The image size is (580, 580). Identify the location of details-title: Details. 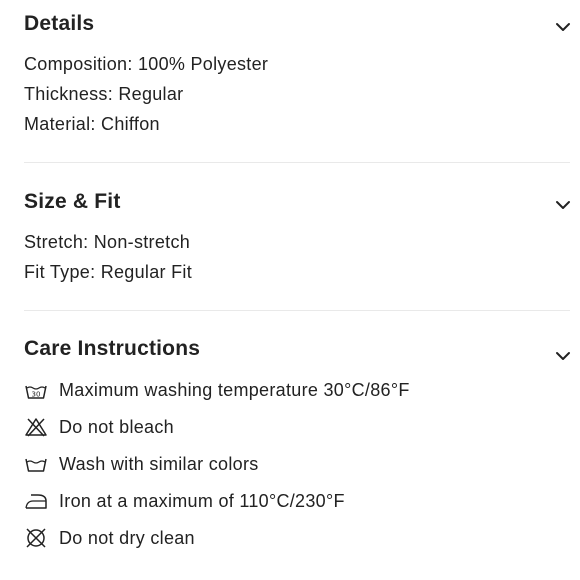
(59, 23).